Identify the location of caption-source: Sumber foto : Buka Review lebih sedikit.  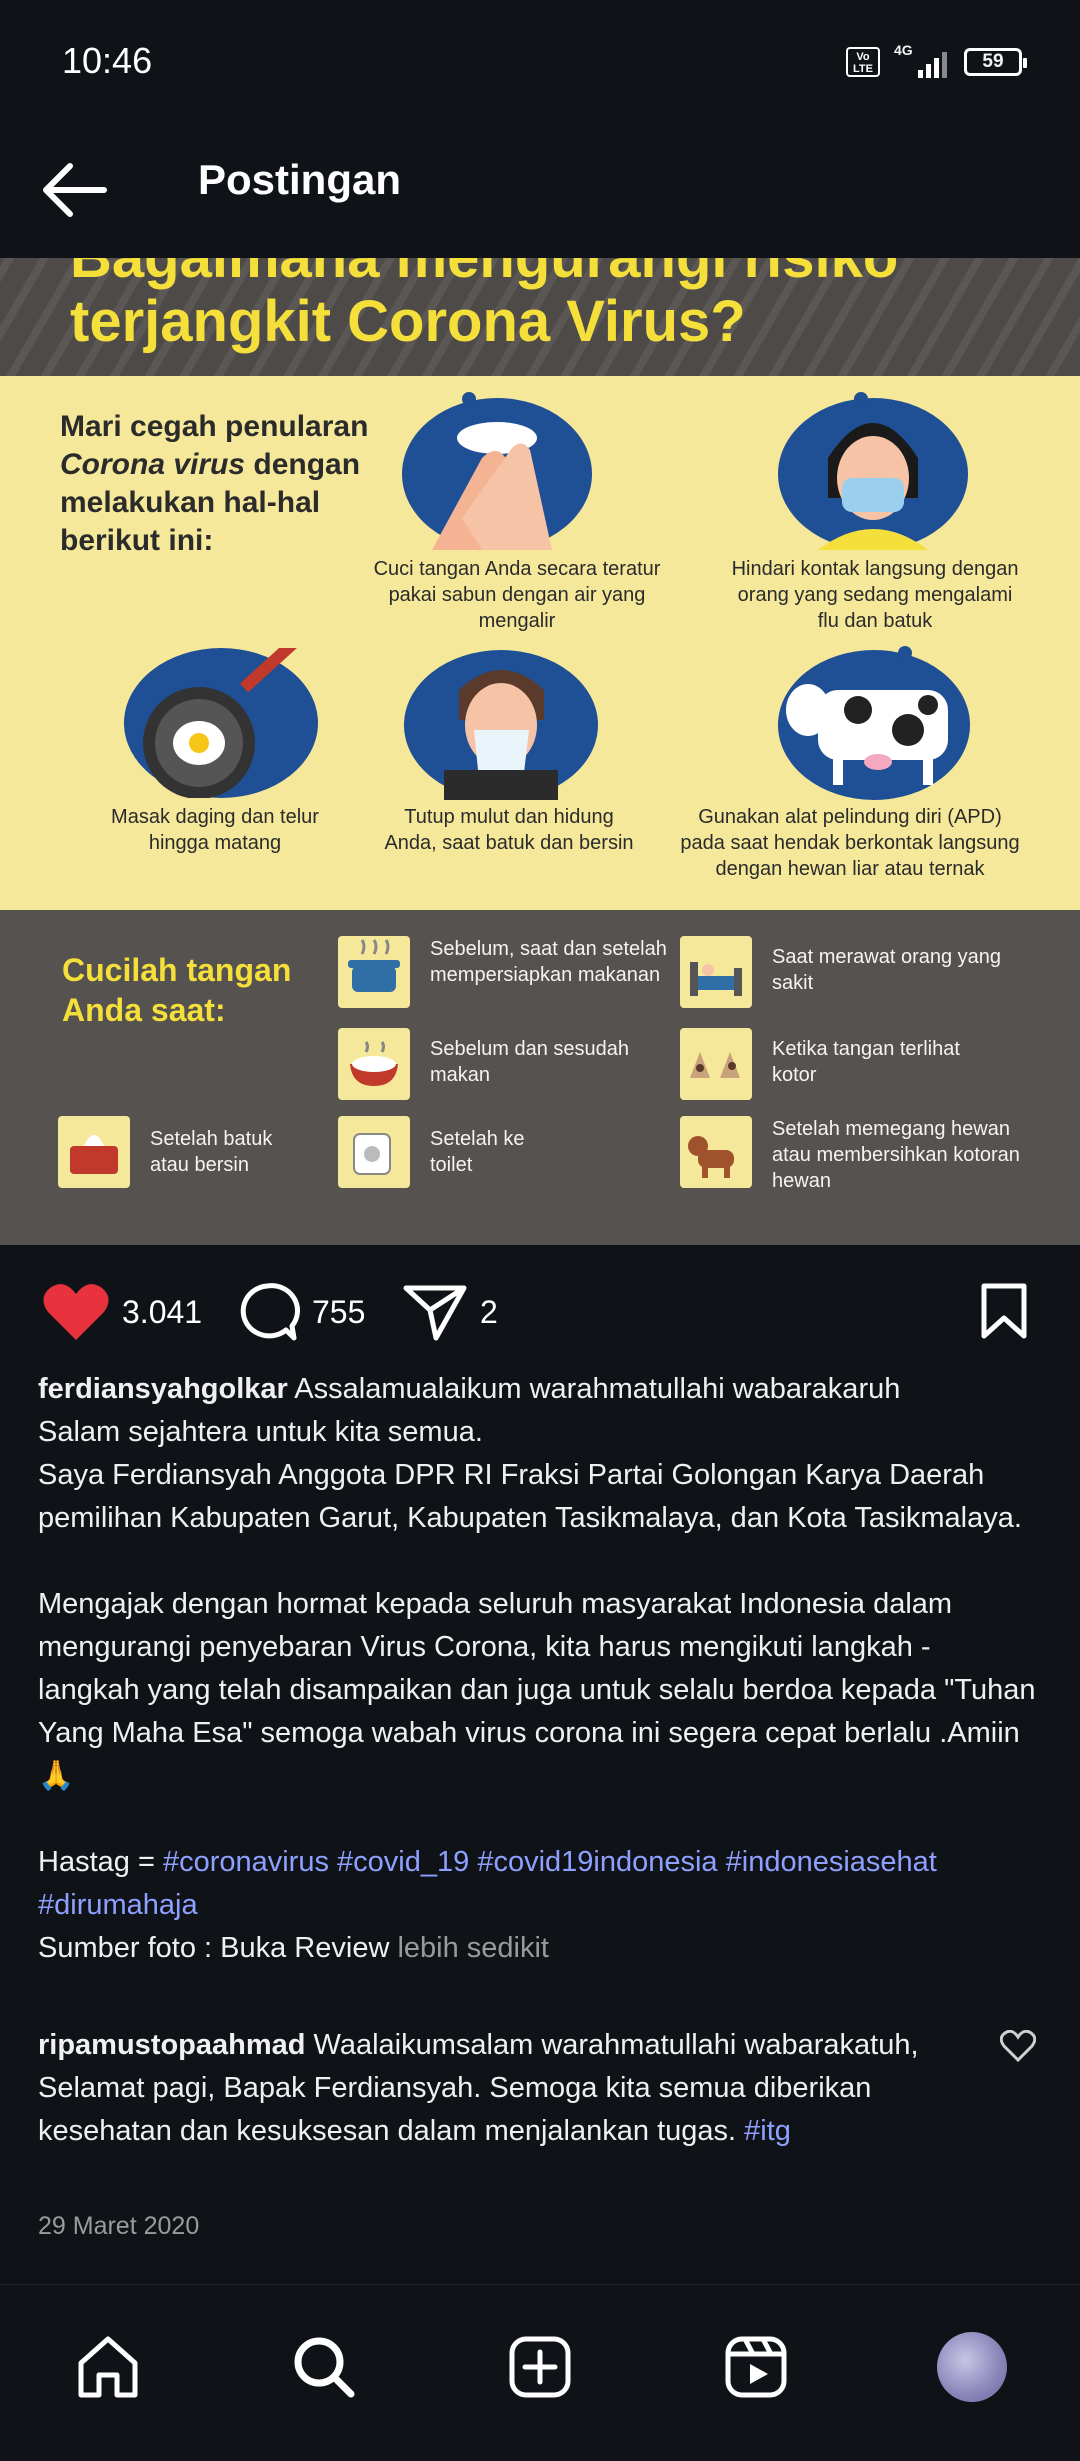
(538, 1948).